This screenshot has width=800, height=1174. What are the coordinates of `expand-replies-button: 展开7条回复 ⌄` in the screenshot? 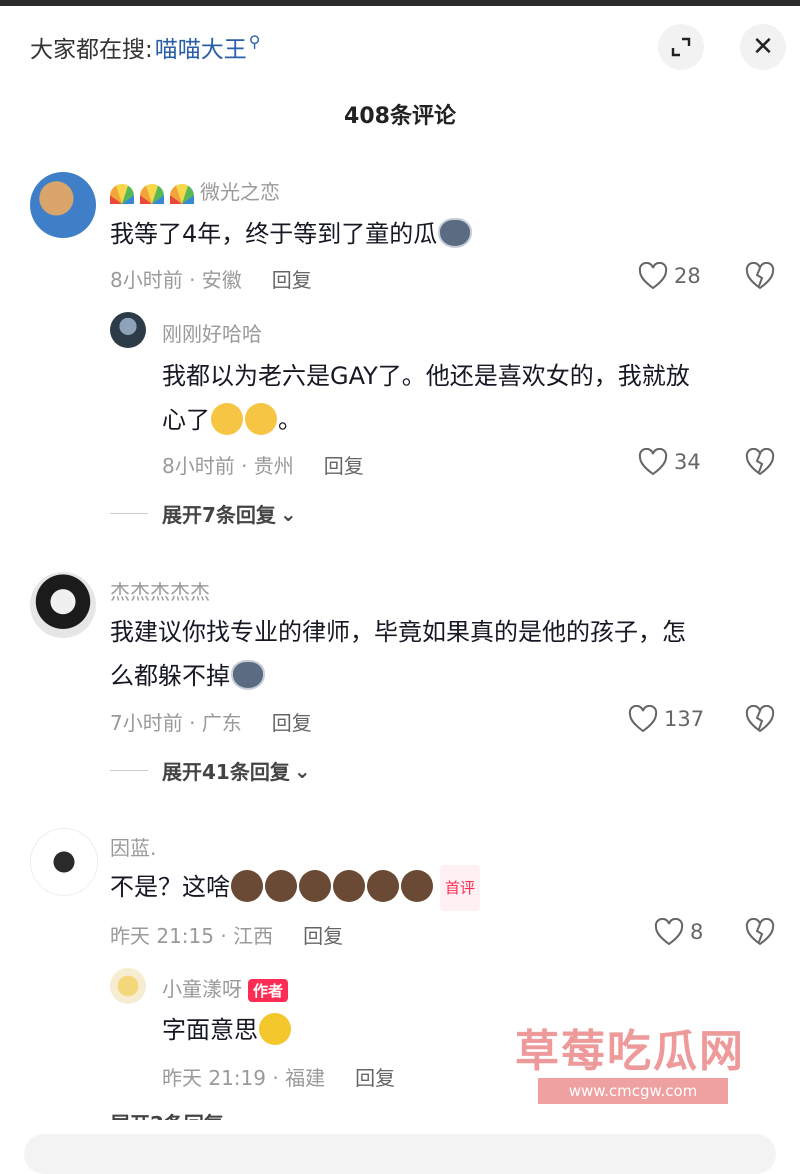 It's located at (203, 513).